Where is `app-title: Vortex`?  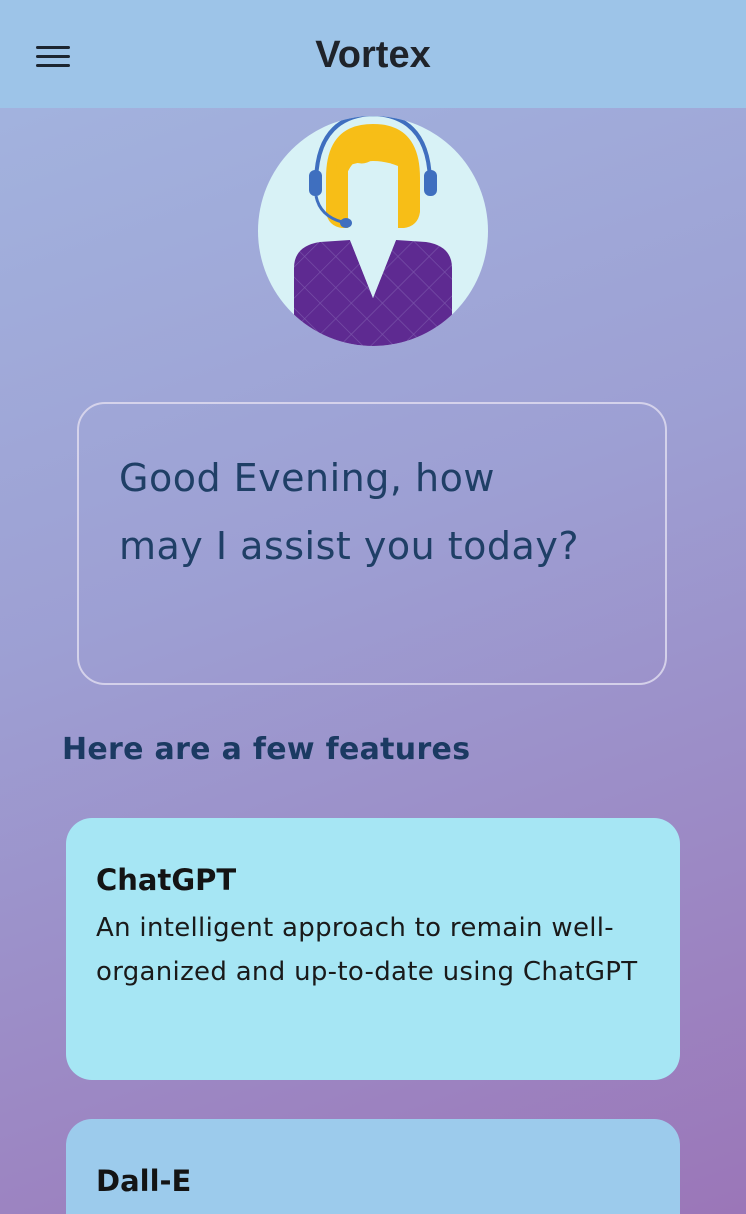 app-title: Vortex is located at coordinates (373, 55).